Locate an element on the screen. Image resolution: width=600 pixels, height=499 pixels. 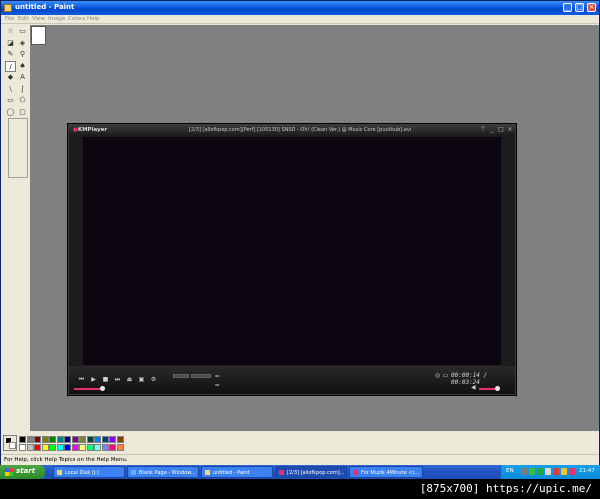
paint-canvas is located at coordinates (38, 35).